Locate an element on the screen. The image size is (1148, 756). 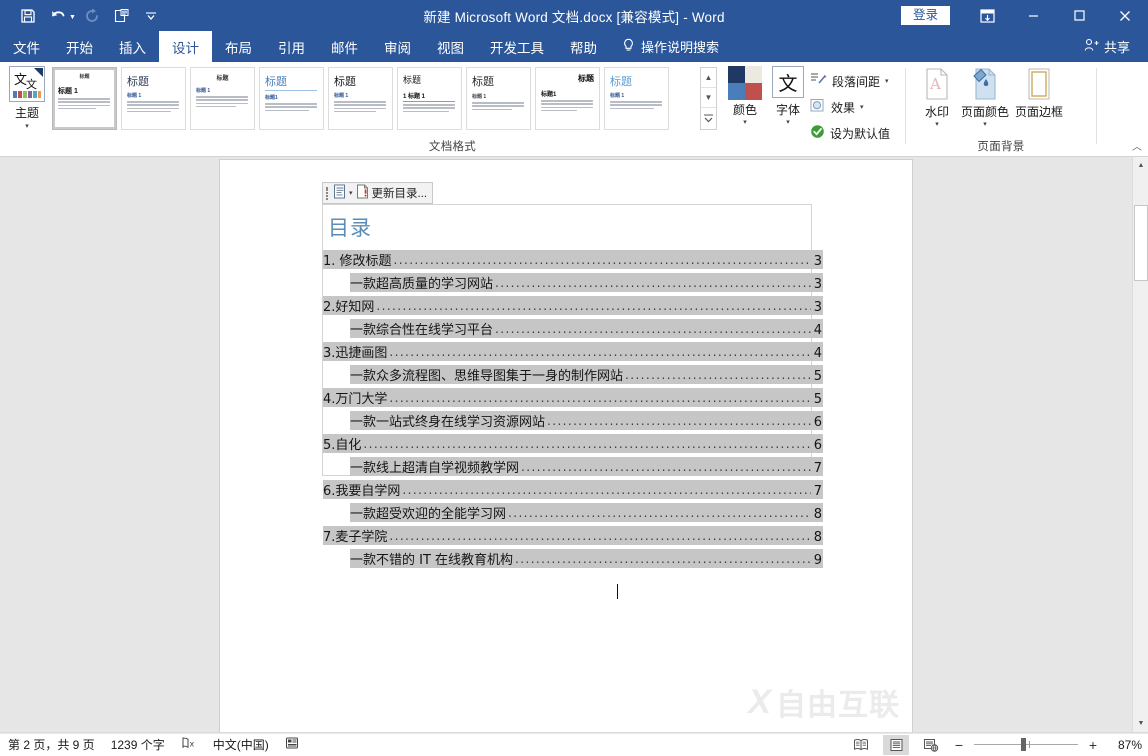
page-color-caret-icon: ▾ is located at coordinates (985, 124).